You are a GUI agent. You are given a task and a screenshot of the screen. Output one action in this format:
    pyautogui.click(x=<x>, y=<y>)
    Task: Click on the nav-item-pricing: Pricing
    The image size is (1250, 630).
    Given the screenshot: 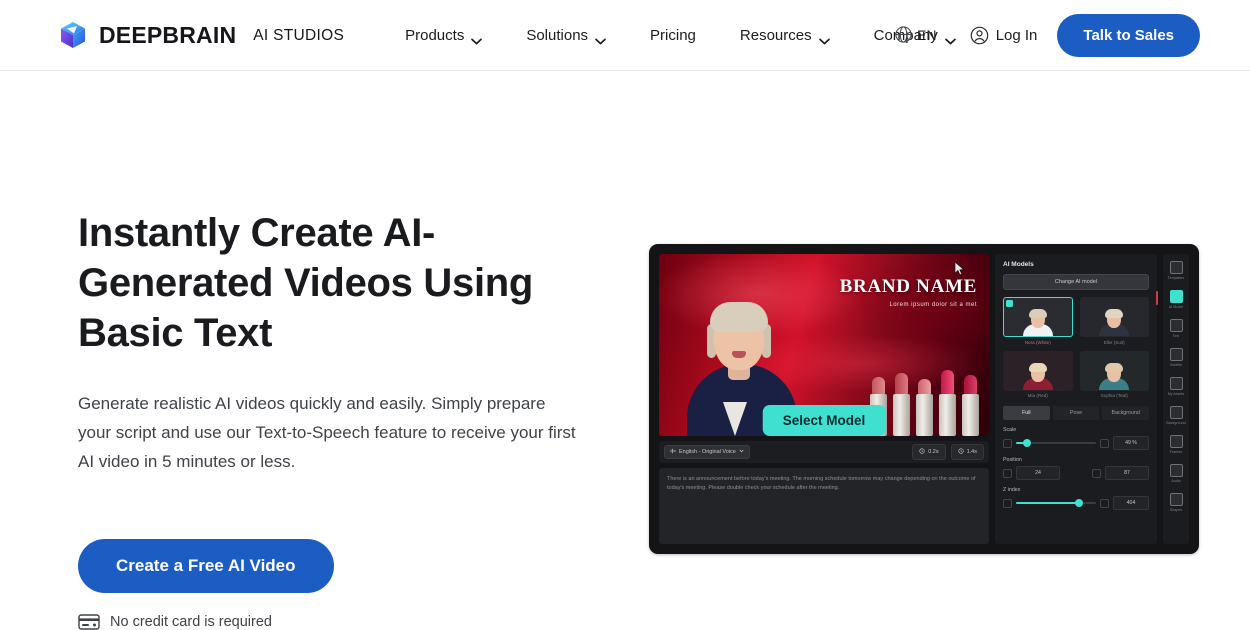 What is the action you would take?
    pyautogui.click(x=673, y=35)
    